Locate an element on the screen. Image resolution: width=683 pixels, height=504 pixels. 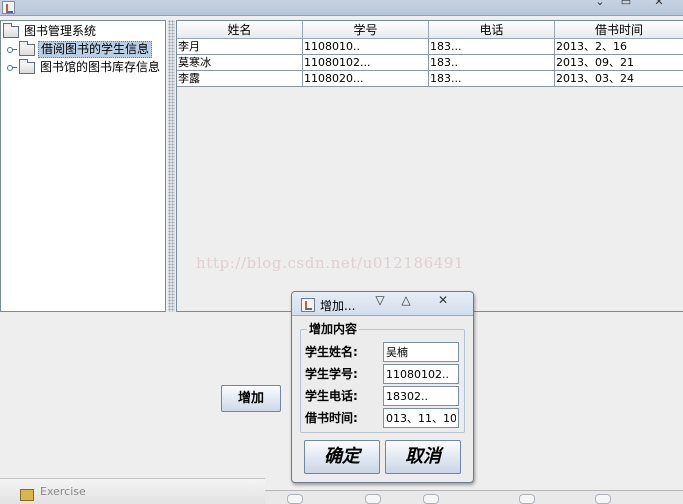
table-row: 莫寒冰 11080102... 183.. 2013、09、21 is located at coordinates (430, 63).